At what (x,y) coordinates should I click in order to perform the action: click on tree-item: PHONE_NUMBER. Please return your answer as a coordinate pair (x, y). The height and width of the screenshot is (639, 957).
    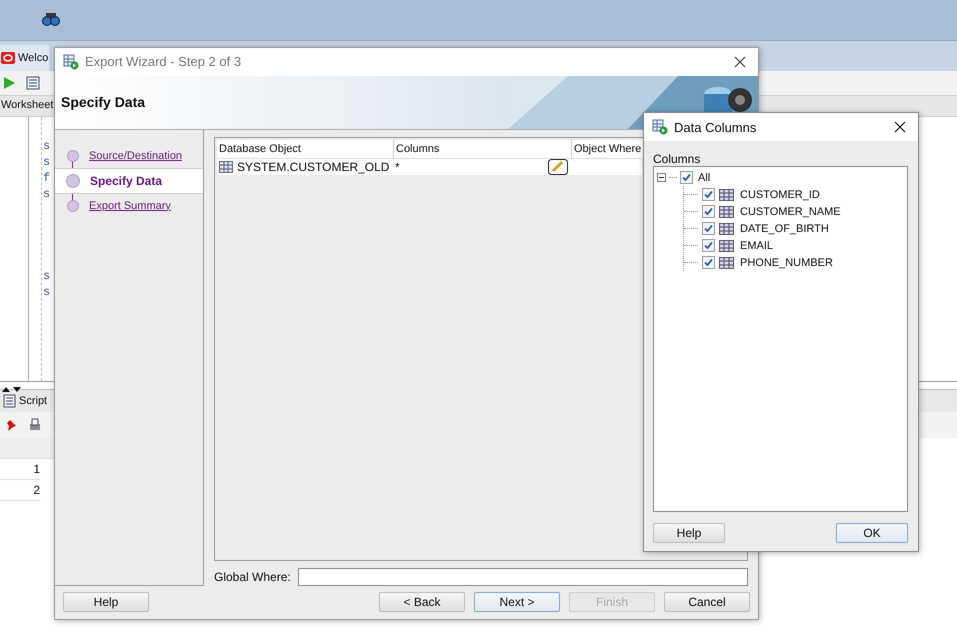
    Looking at the image, I should click on (785, 262).